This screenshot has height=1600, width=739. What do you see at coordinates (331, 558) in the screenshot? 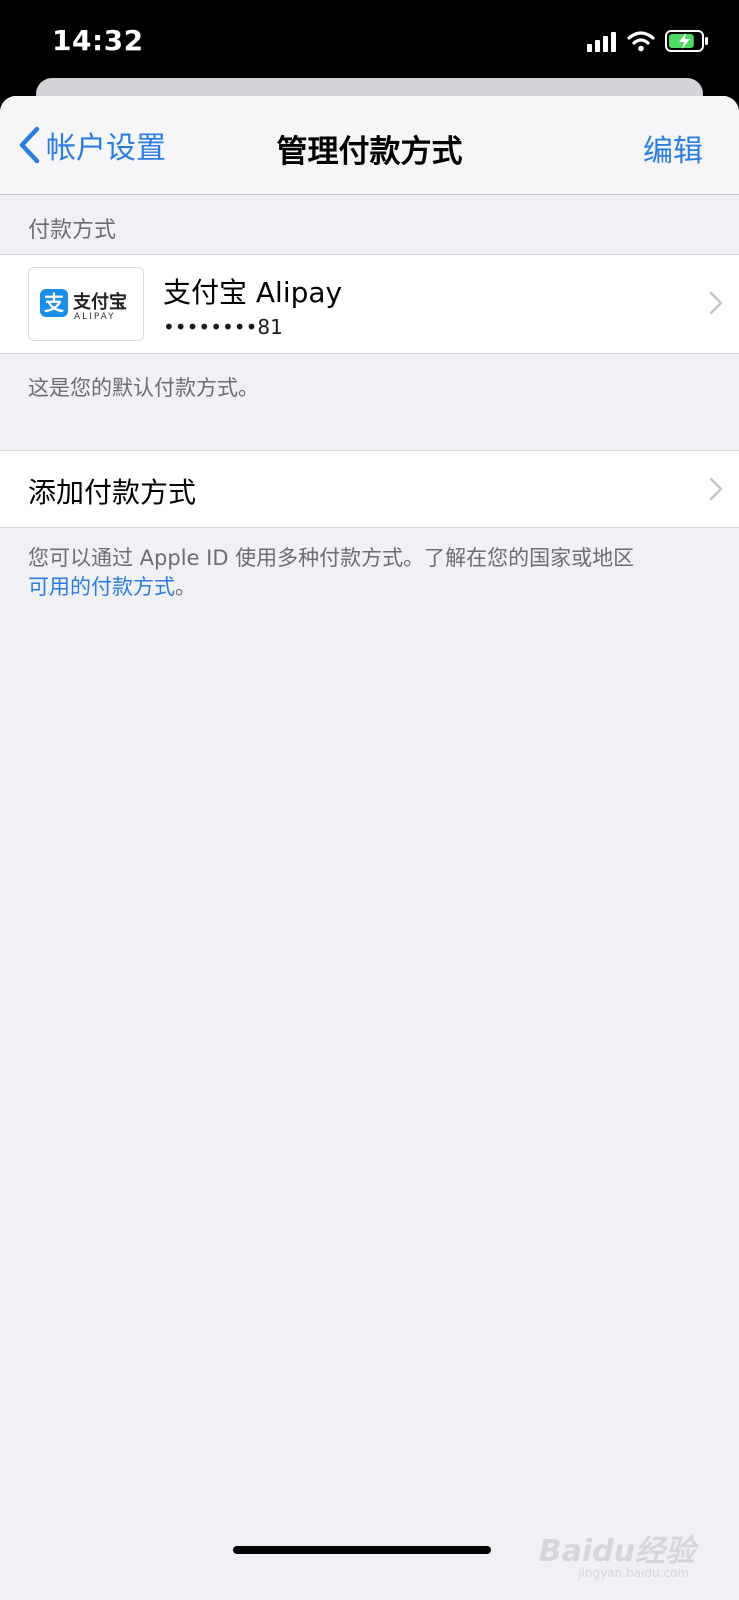
I see `footer-text: 您可以通过 Apple ID 使用多种付款方式。了解在您的国家或地区` at bounding box center [331, 558].